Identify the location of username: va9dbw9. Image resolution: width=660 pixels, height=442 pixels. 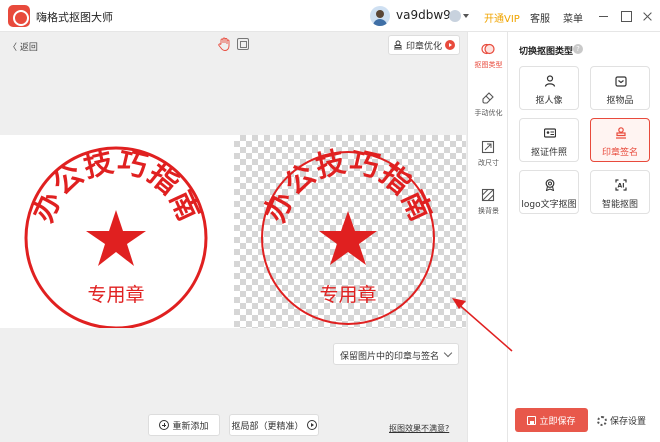
(423, 15).